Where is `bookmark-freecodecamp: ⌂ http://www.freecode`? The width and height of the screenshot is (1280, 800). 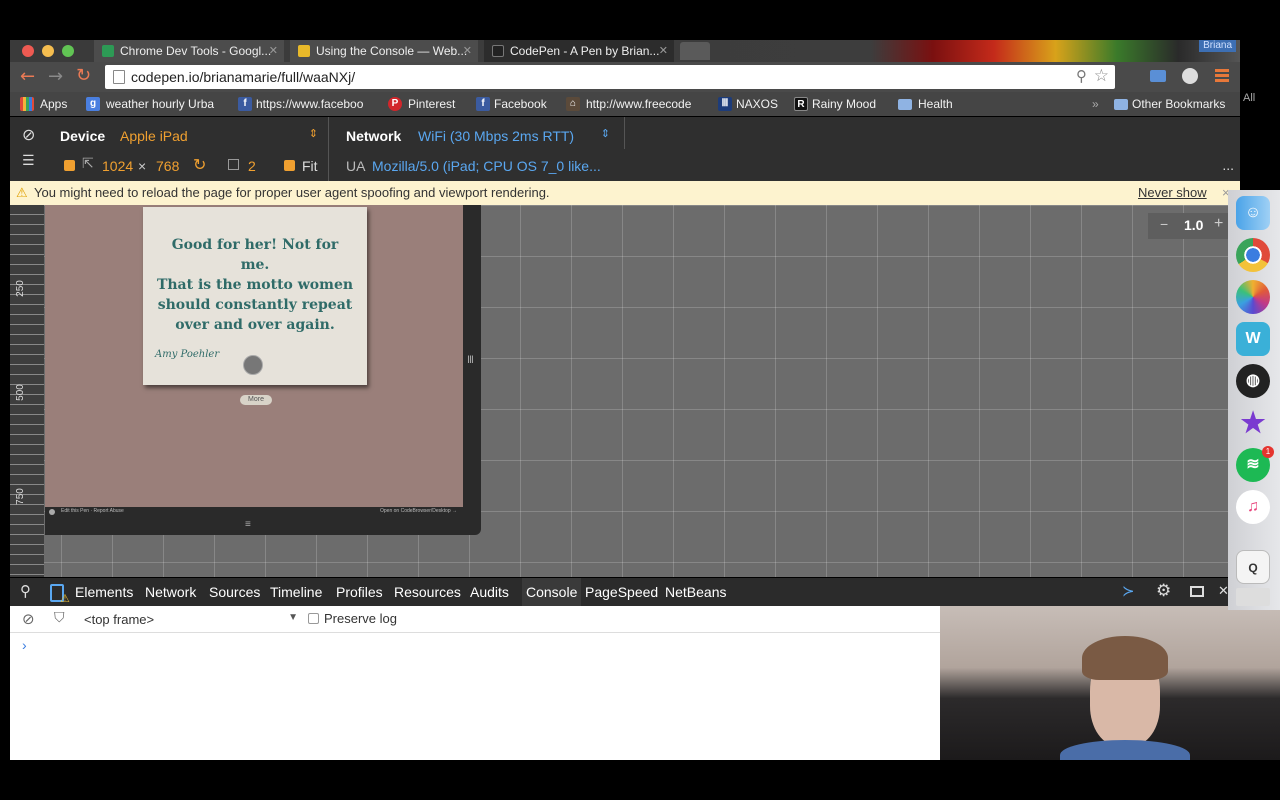
bookmark-freecodecamp: ⌂ http://www.freecode is located at coordinates (643, 104).